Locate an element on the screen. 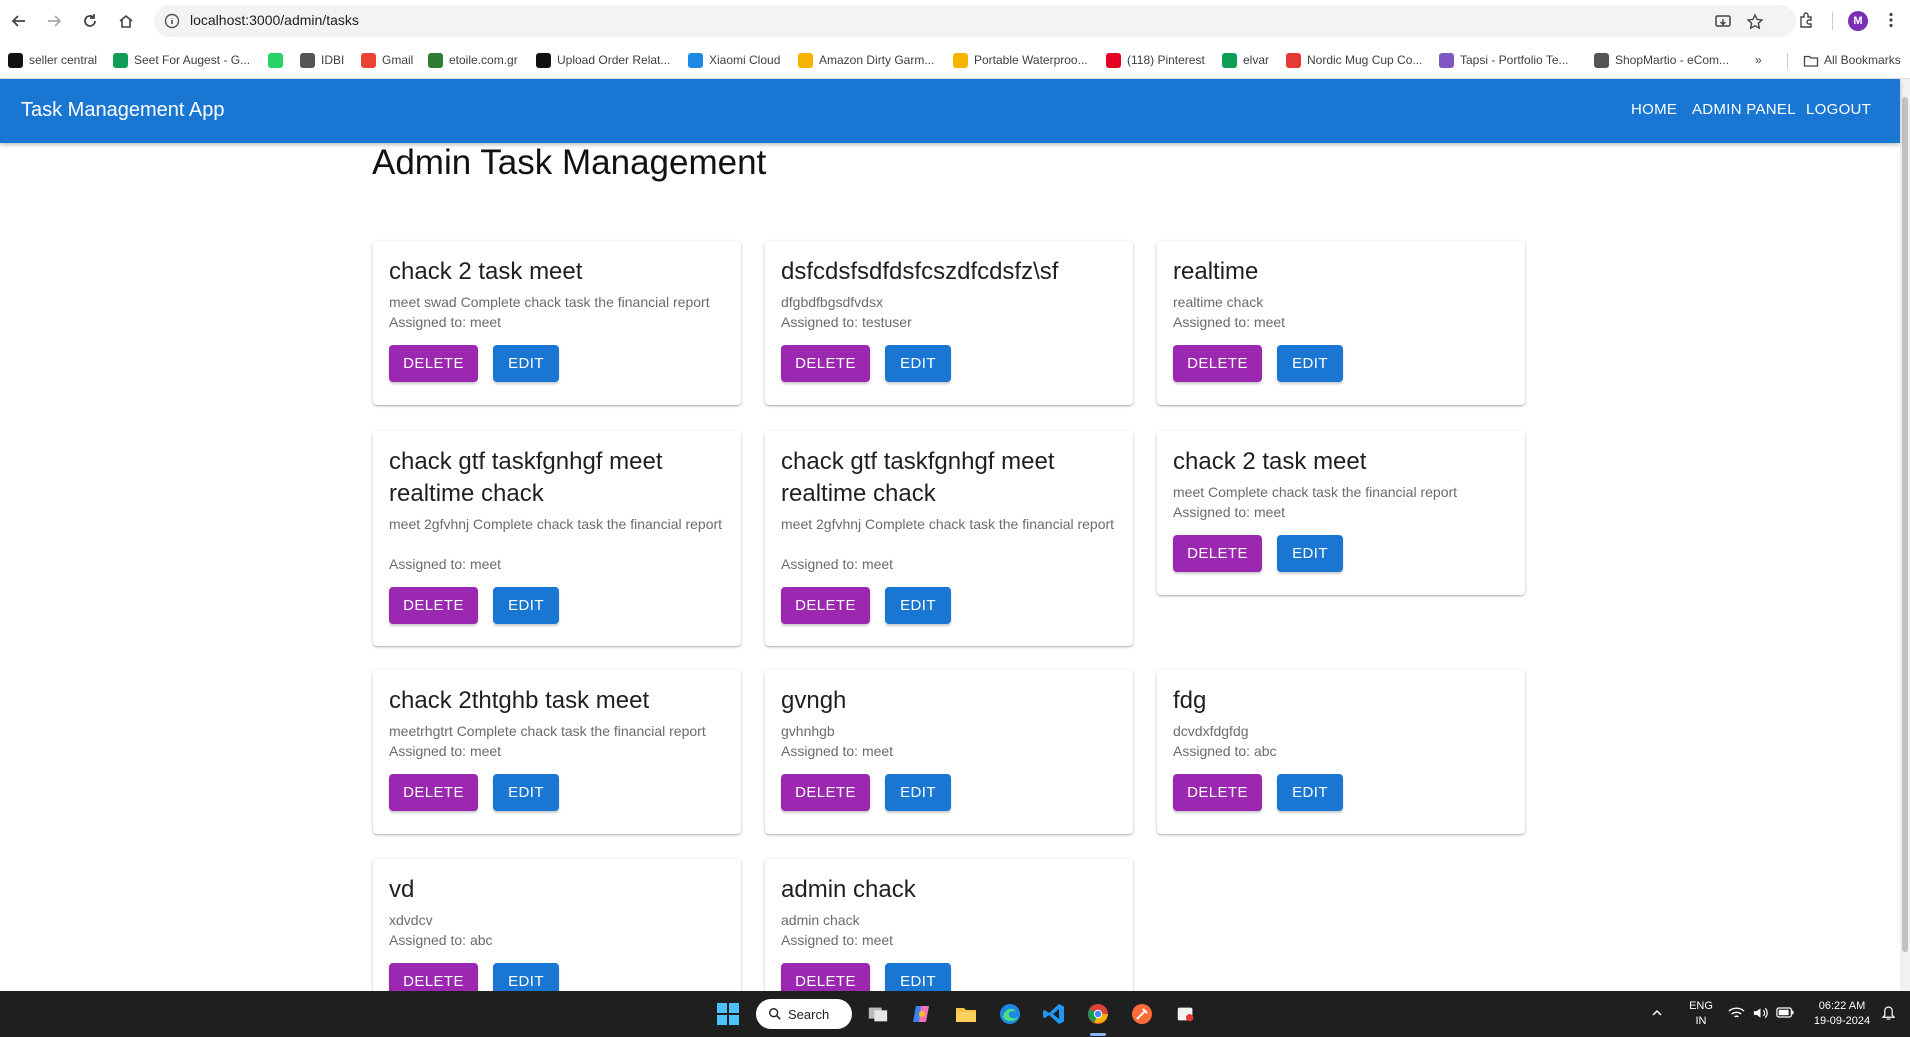 The height and width of the screenshot is (1037, 1910). edge-browser-icon is located at coordinates (1010, 1014).